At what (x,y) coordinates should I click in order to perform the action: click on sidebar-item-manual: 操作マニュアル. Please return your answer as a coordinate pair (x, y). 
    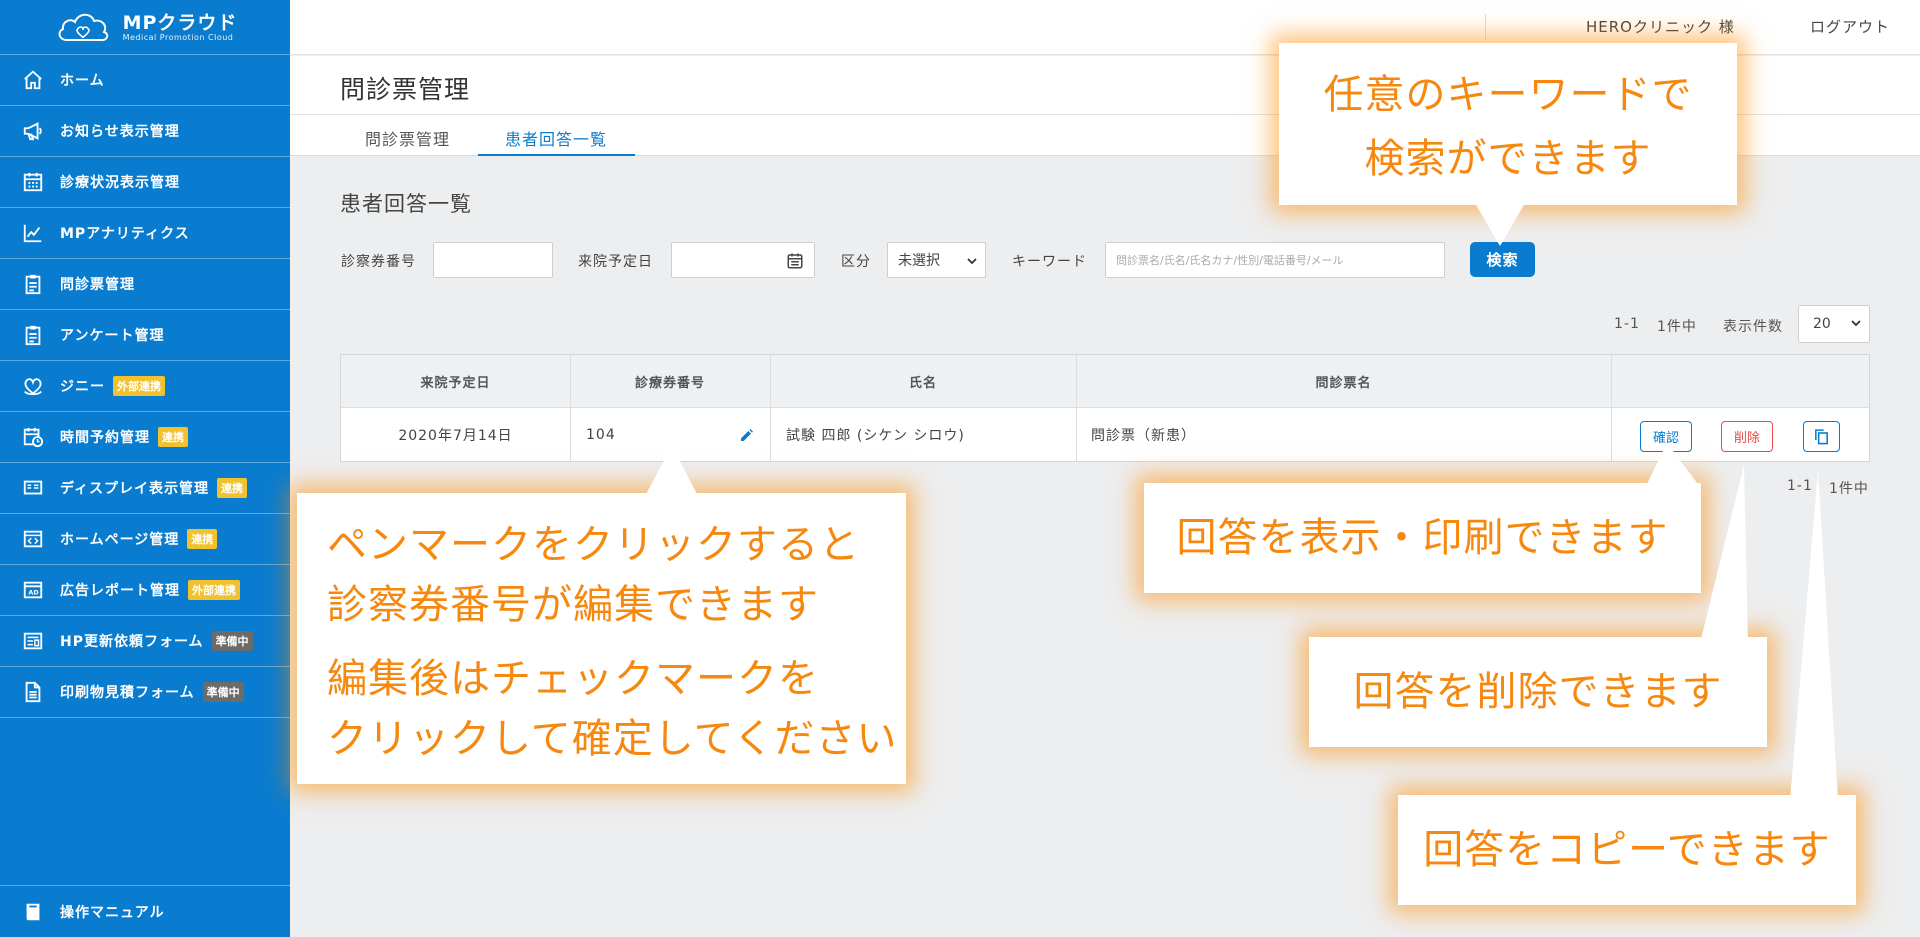
    Looking at the image, I should click on (145, 911).